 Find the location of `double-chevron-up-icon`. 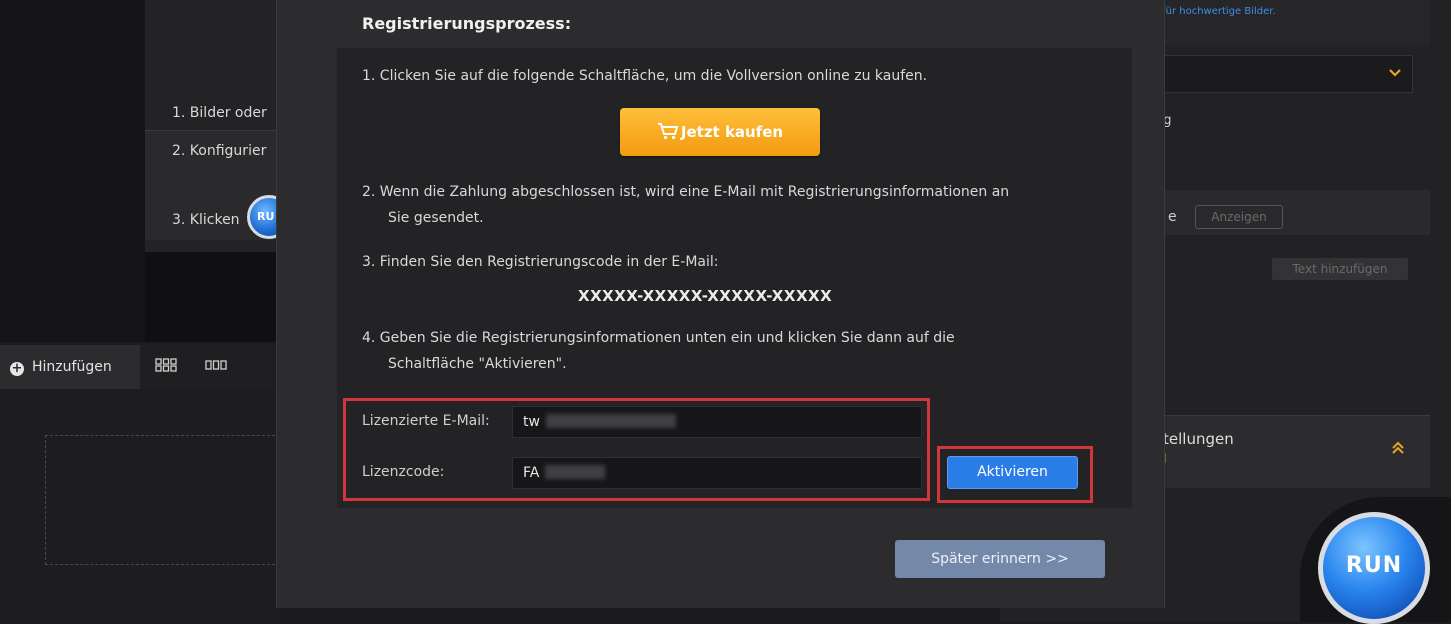

double-chevron-up-icon is located at coordinates (1398, 450).